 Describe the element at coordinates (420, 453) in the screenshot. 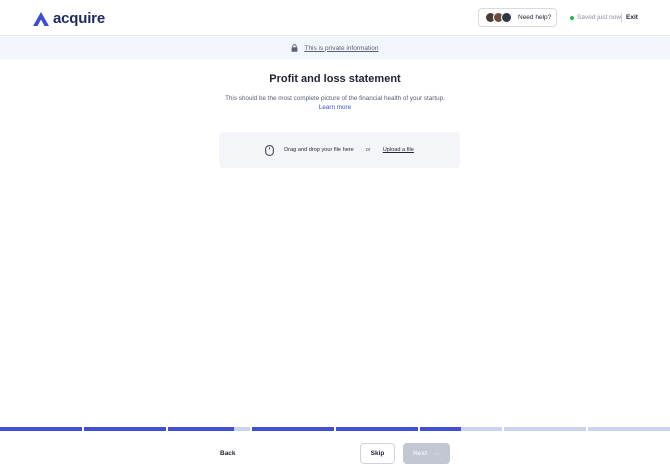

I see `next-button-label: Next` at that location.